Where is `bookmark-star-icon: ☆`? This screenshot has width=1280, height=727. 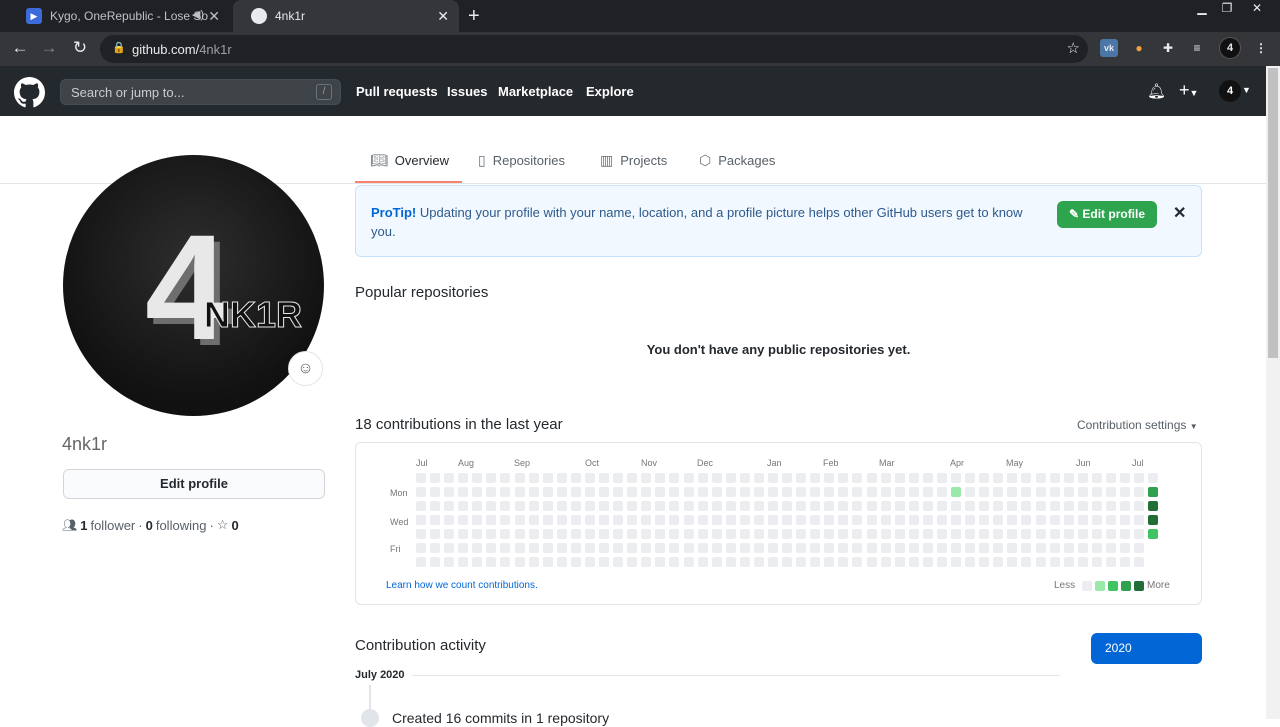 bookmark-star-icon: ☆ is located at coordinates (1073, 48).